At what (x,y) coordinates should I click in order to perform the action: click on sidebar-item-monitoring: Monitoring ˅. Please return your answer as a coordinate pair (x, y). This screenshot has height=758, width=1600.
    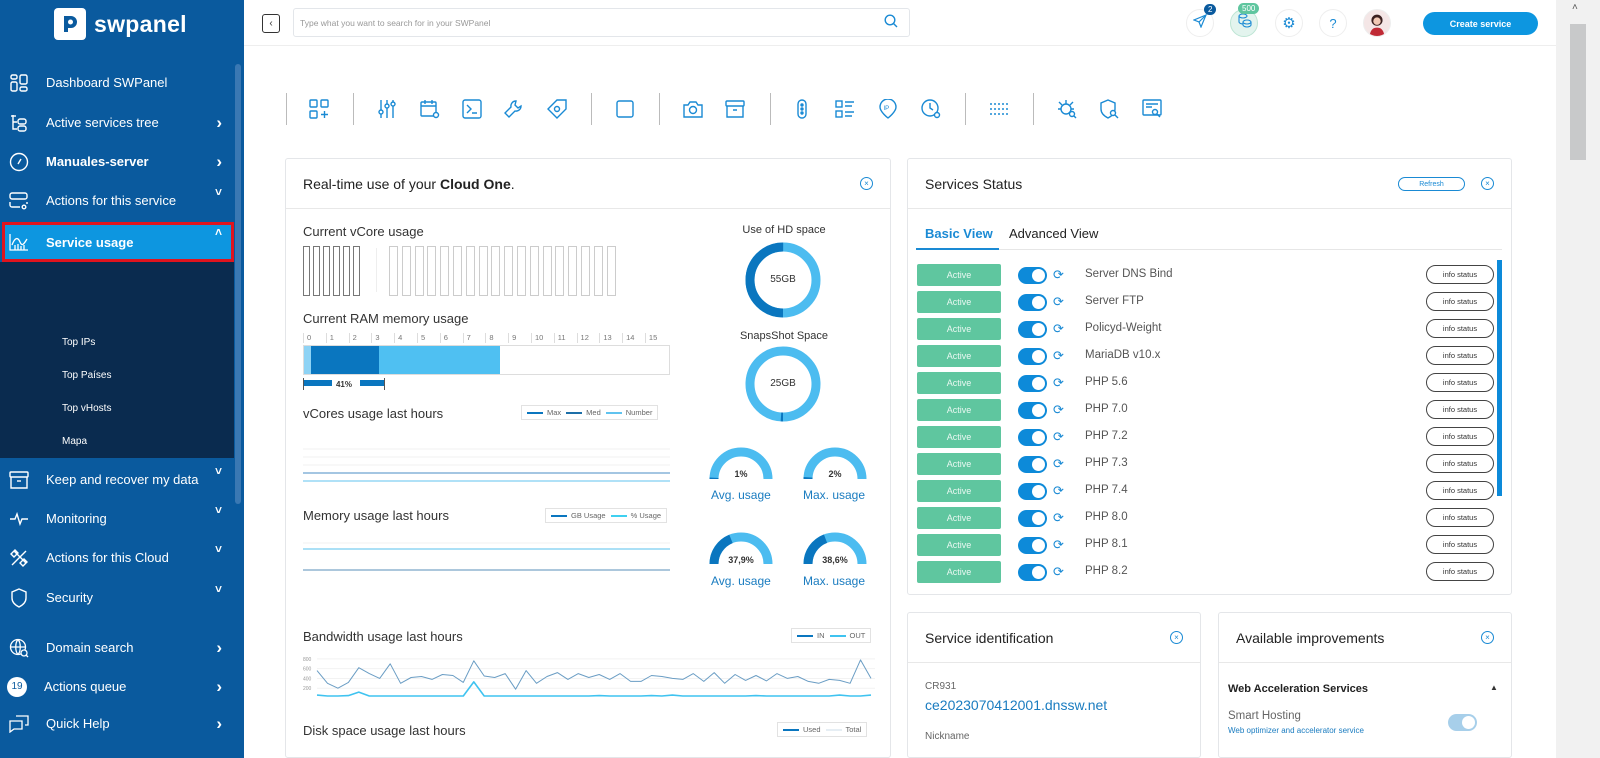
    Looking at the image, I should click on (117, 518).